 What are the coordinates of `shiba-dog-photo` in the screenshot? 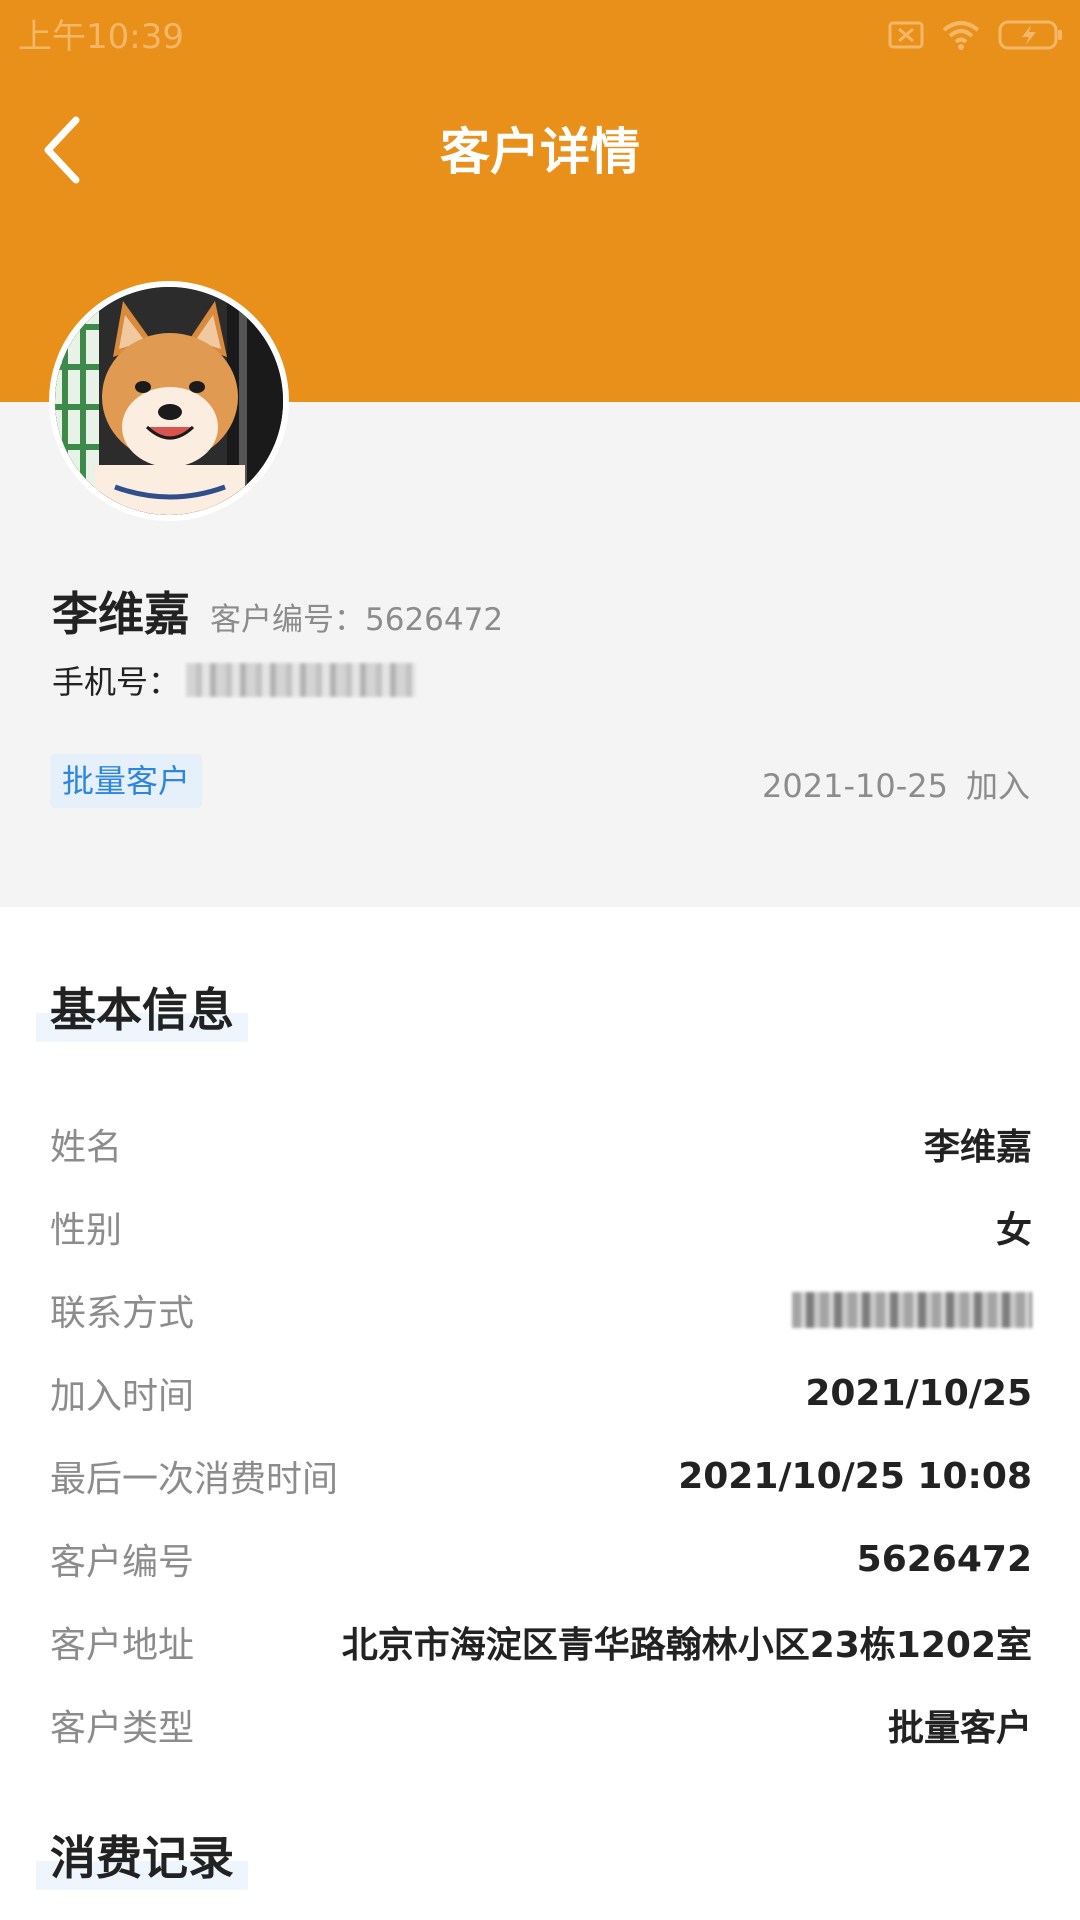 It's located at (169, 401).